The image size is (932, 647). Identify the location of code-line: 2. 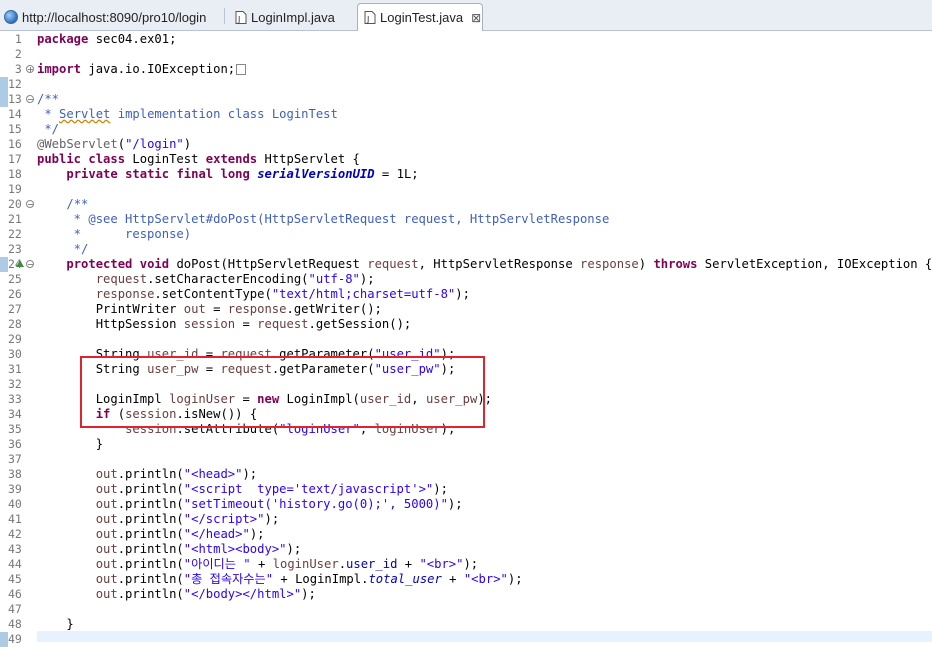
(466, 54).